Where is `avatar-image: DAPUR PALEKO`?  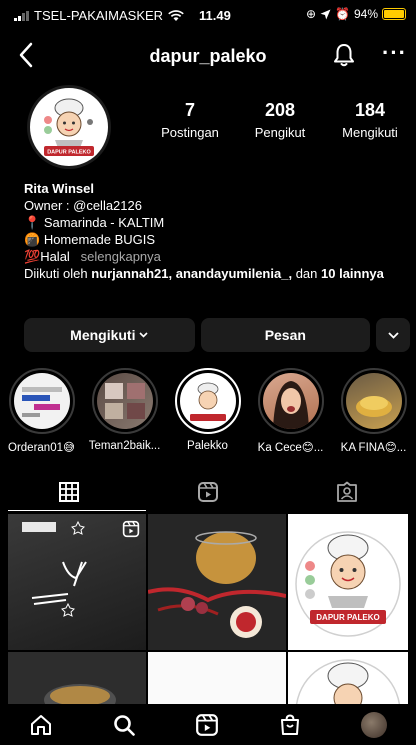 avatar-image: DAPUR PALEKO is located at coordinates (69, 127).